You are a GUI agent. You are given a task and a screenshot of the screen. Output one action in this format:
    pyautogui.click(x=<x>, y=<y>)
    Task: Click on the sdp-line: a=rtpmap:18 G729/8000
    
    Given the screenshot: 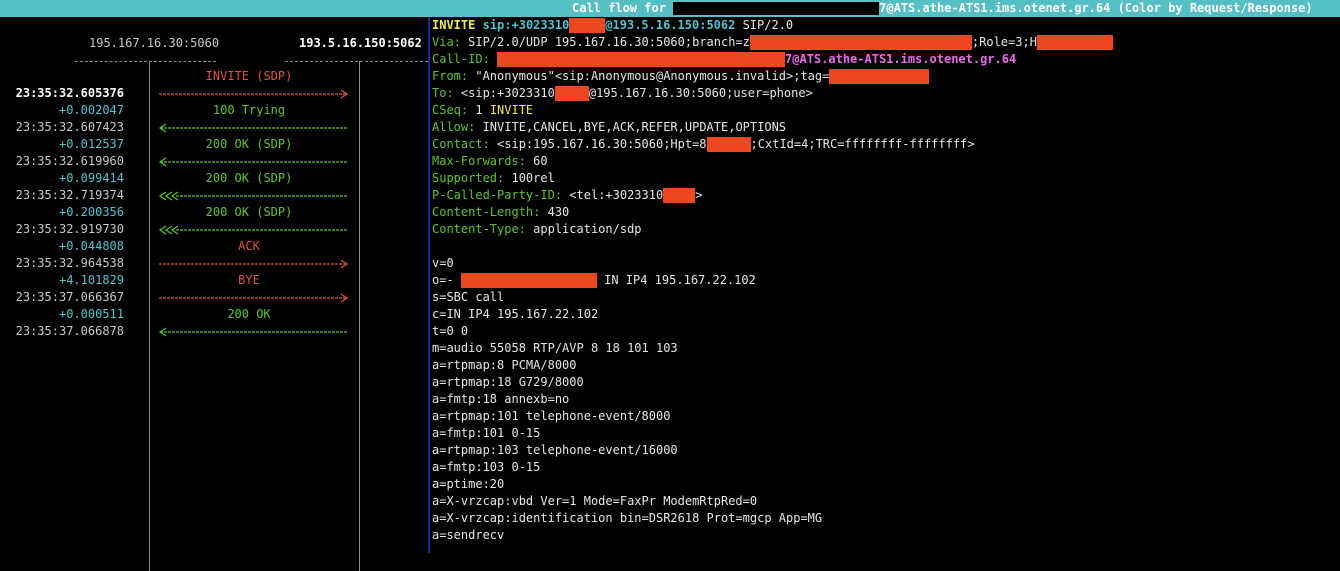 What is the action you would take?
    pyautogui.click(x=508, y=382)
    